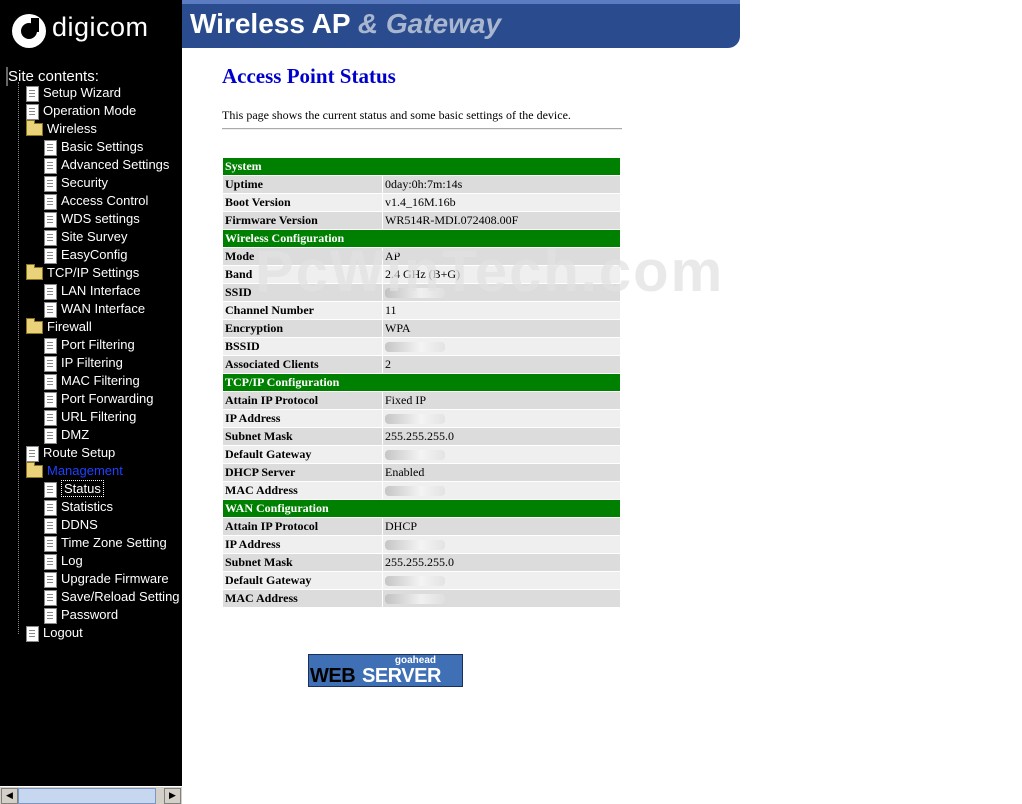 The image size is (1022, 804). I want to click on sidebar-item-password: Password, so click(81, 615).